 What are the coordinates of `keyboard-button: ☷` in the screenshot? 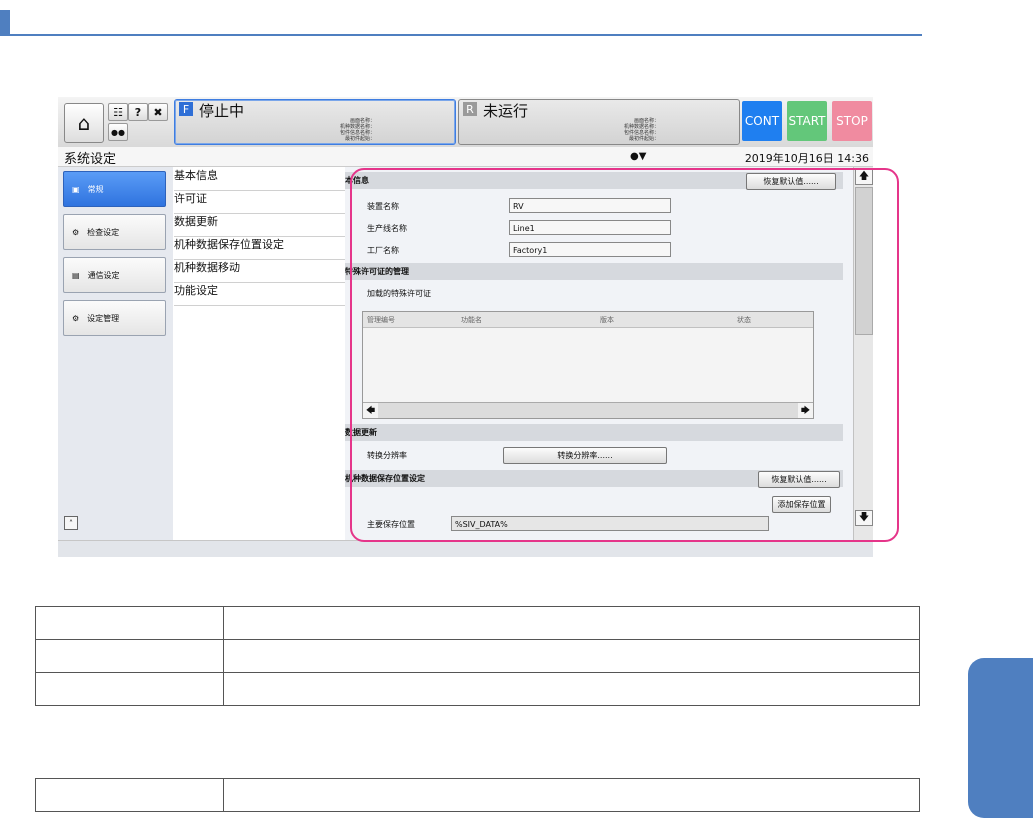 It's located at (118, 112).